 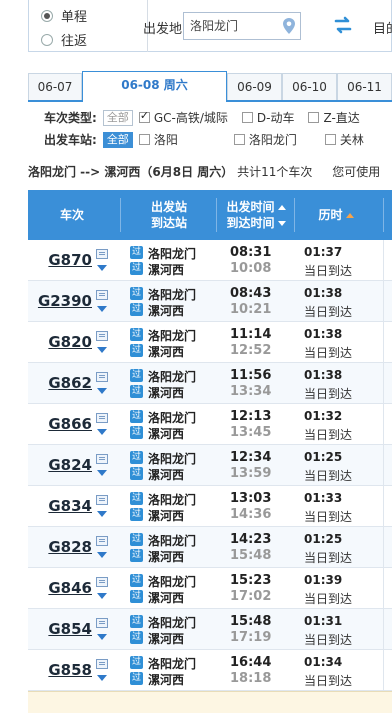 I want to click on train-number-link: G2390, so click(x=60, y=301).